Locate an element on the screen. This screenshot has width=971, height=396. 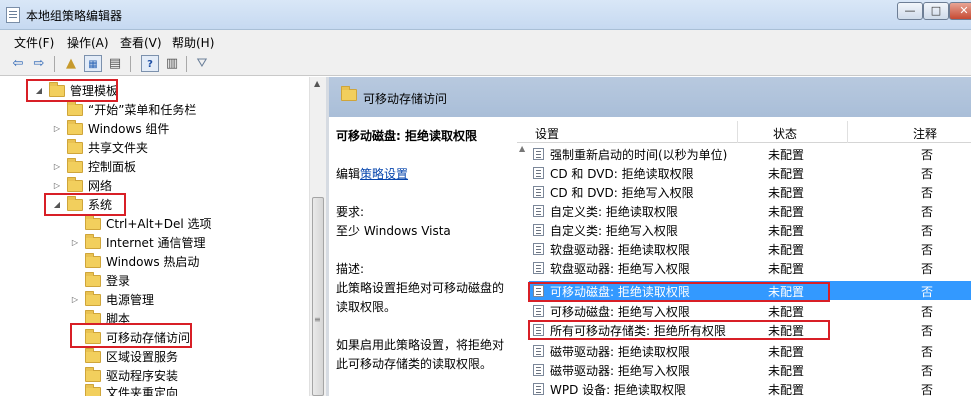
description-label: 描述: is located at coordinates (350, 269).